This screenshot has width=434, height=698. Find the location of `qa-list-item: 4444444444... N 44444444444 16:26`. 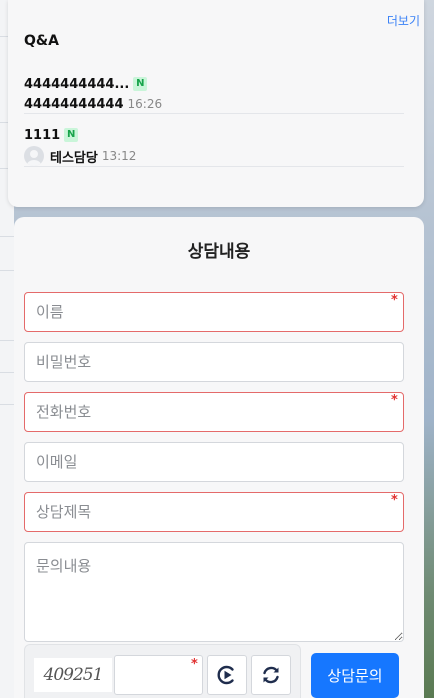

qa-list-item: 4444444444... N 44444444444 16:26 is located at coordinates (214, 94).